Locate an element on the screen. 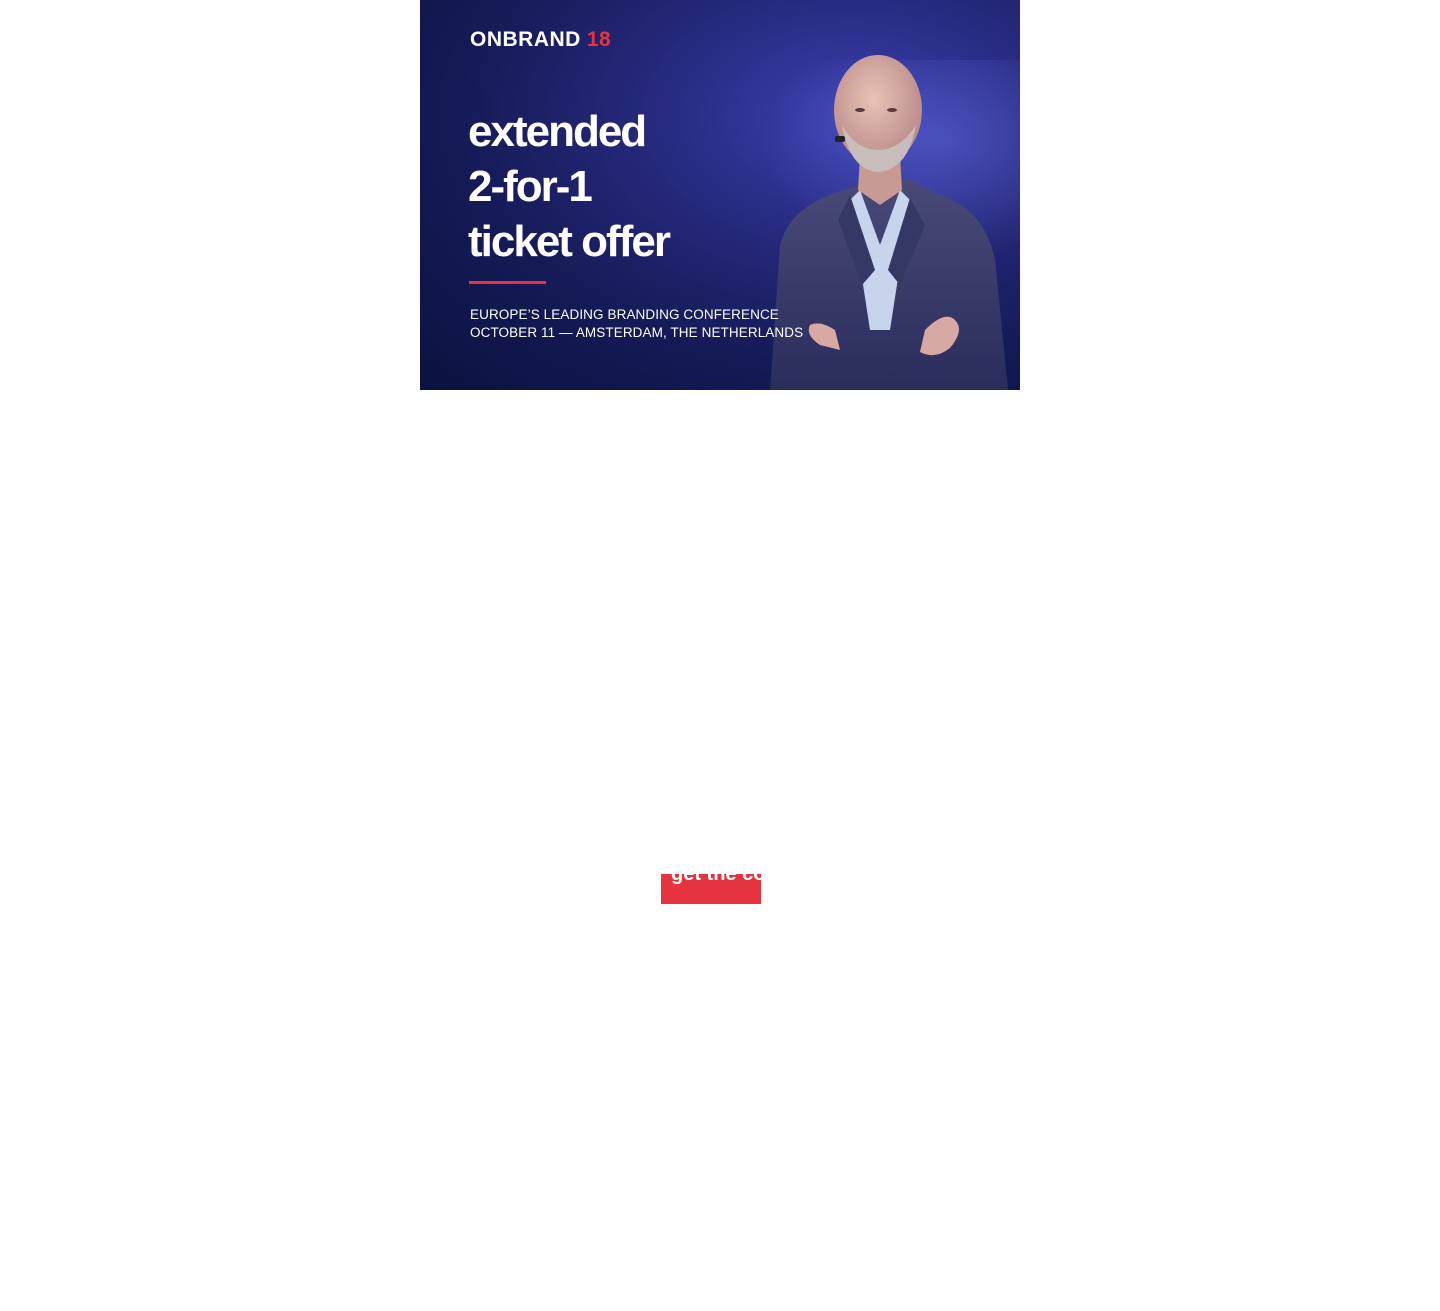 The width and height of the screenshot is (1440, 1311). onbrand-logo: ONBRAND 18 is located at coordinates (540, 40).